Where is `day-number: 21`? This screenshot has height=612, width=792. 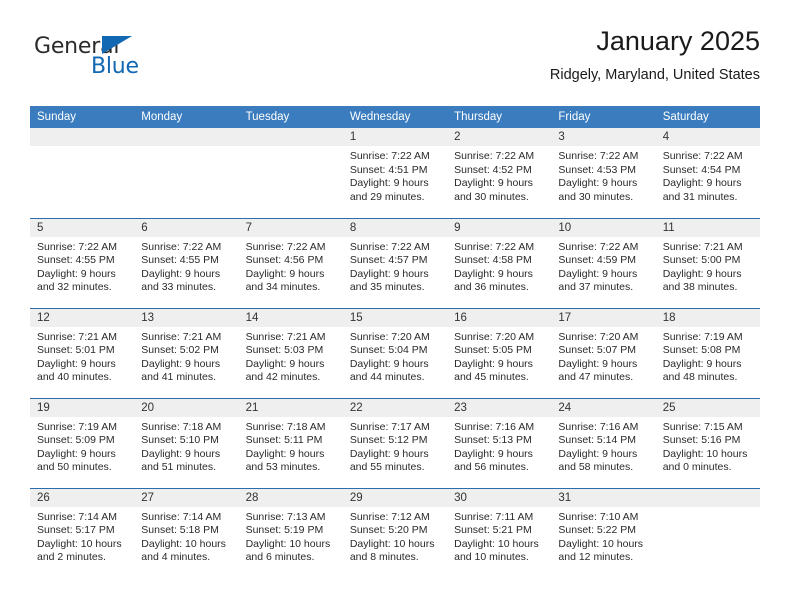
day-number: 21 is located at coordinates (290, 407).